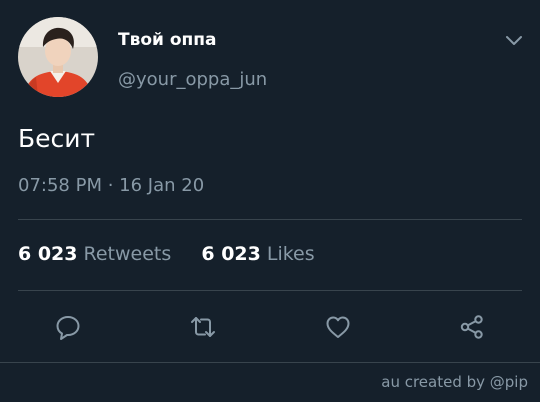 This screenshot has width=540, height=402. I want to click on tweet-timestamp: 07:58 PM · 16 Jan 20, so click(111, 185).